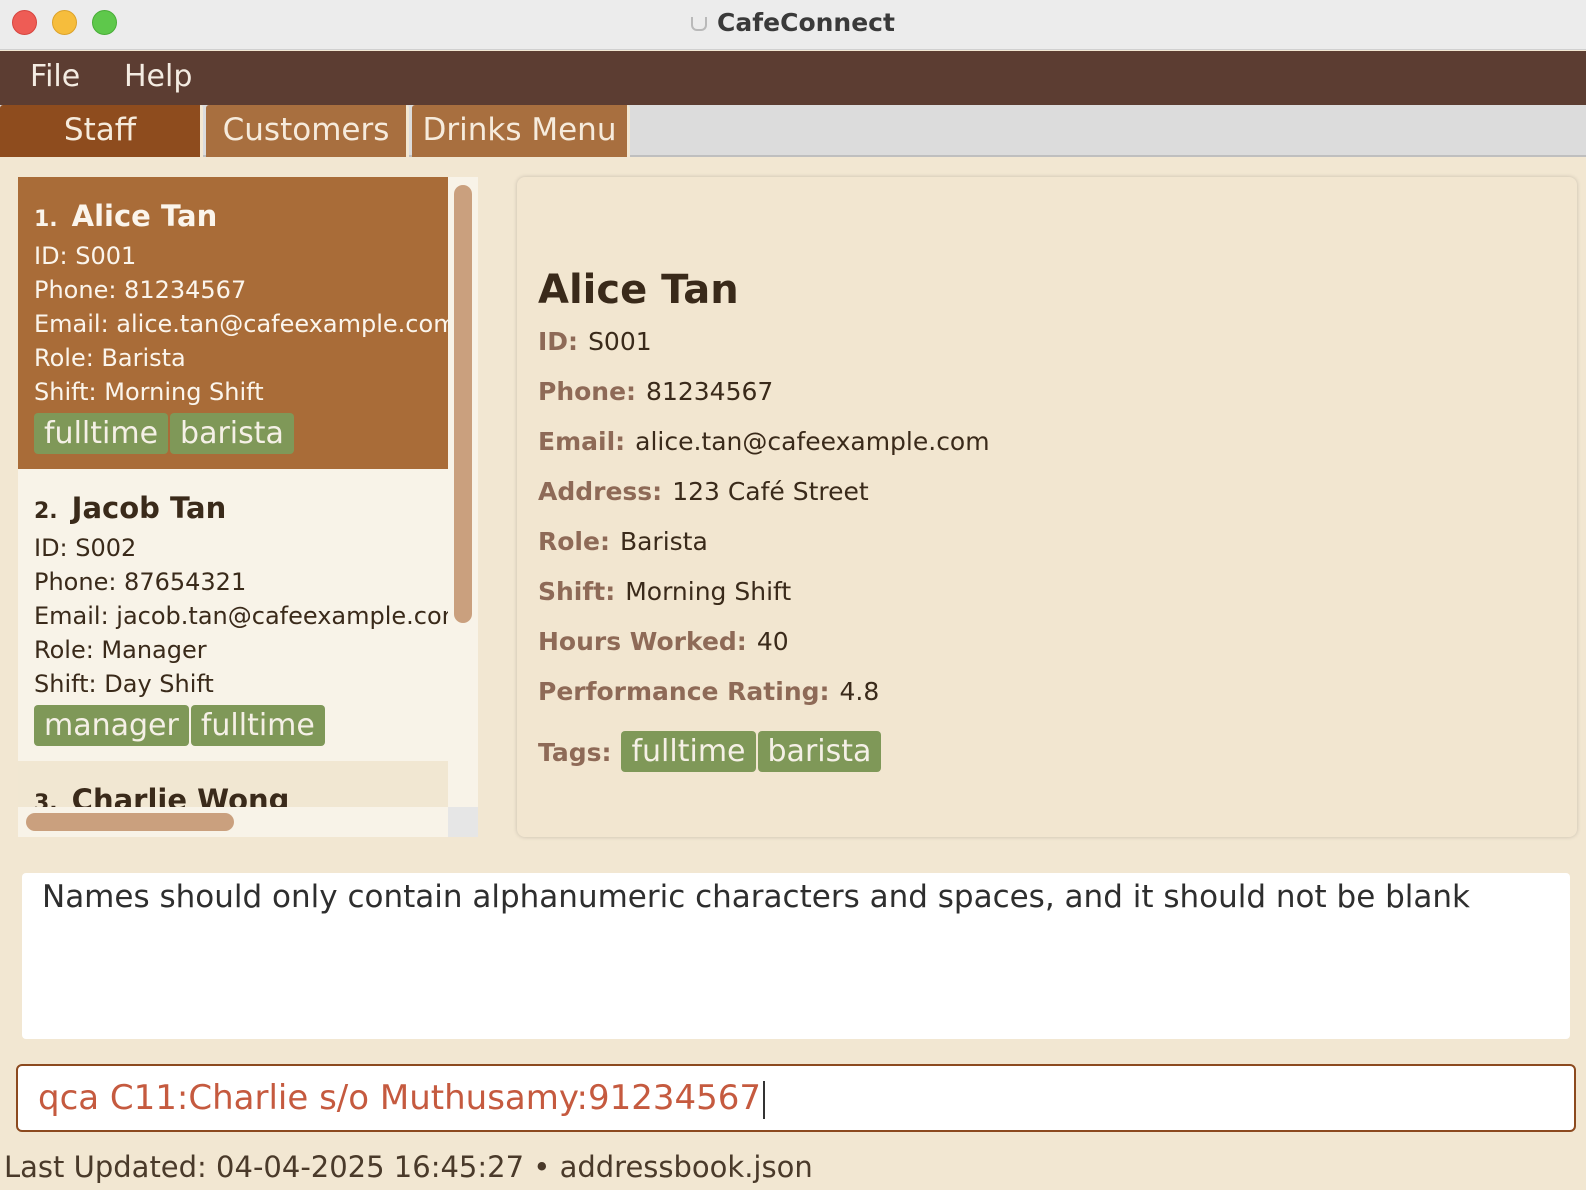 The width and height of the screenshot is (1586, 1190). What do you see at coordinates (111, 725) in the screenshot?
I see `tag: manager` at bounding box center [111, 725].